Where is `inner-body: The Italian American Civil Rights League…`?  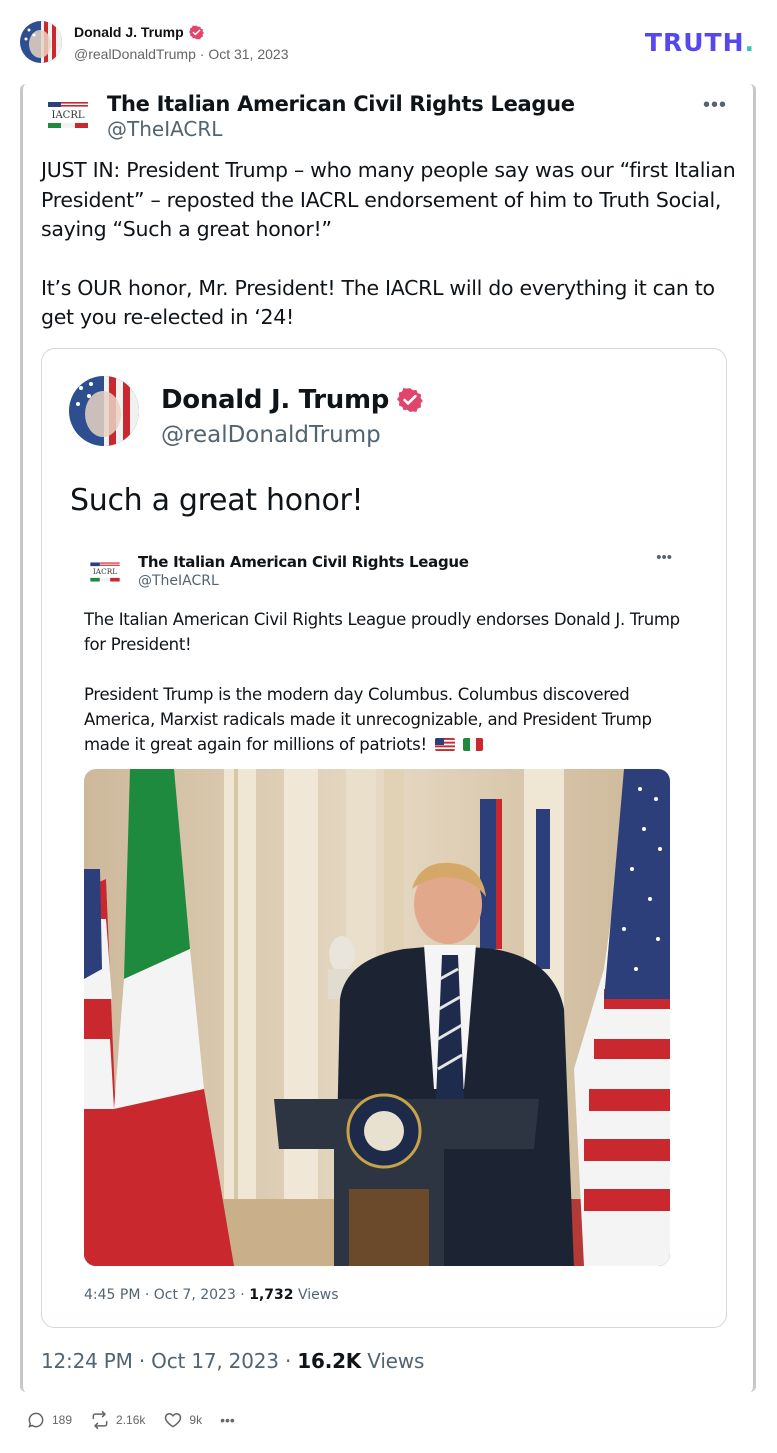 inner-body: The Italian American Civil Rights League… is located at coordinates (384, 682).